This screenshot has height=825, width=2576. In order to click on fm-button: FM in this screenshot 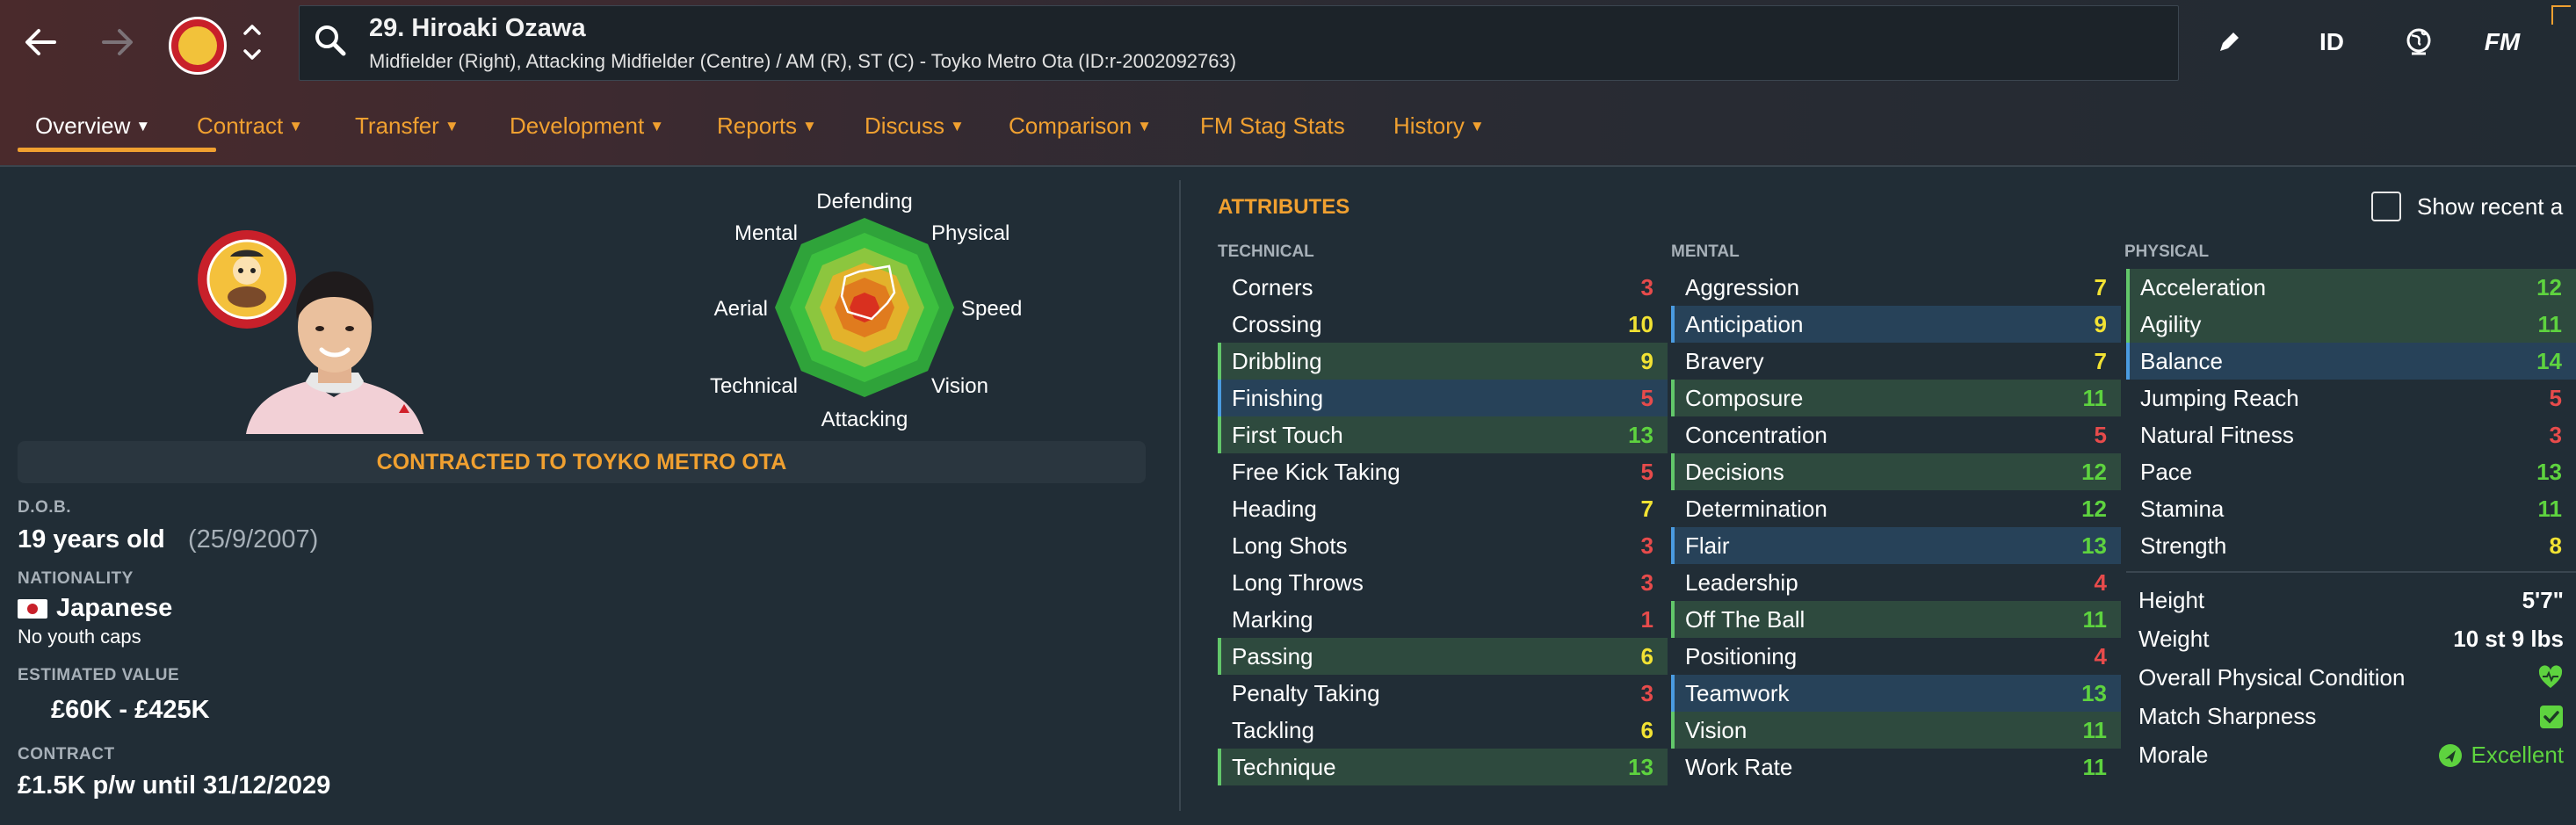, I will do `click(2502, 42)`.